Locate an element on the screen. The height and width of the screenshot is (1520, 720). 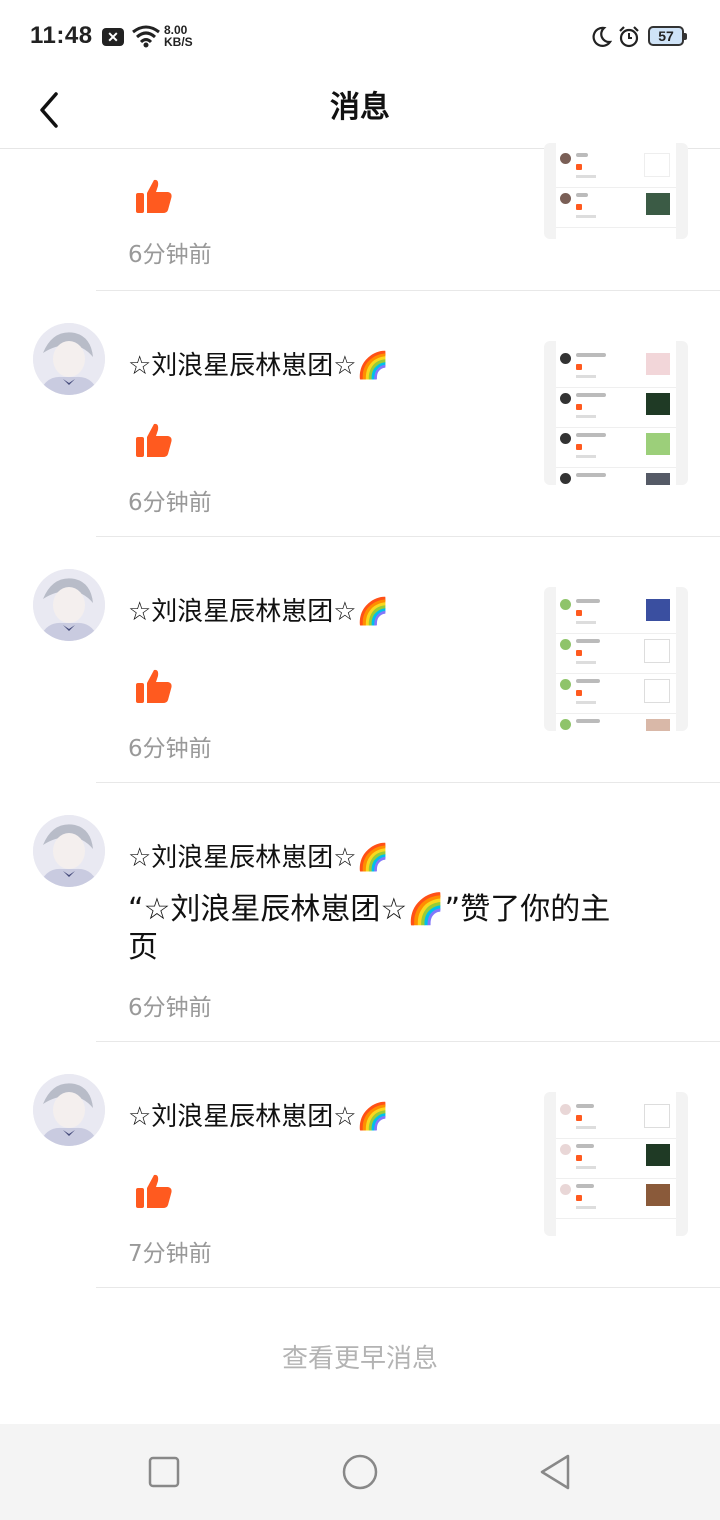
message-text: “☆刘浪星辰林崽团☆🌈”赞了你的主页 is located at coordinates (369, 928).